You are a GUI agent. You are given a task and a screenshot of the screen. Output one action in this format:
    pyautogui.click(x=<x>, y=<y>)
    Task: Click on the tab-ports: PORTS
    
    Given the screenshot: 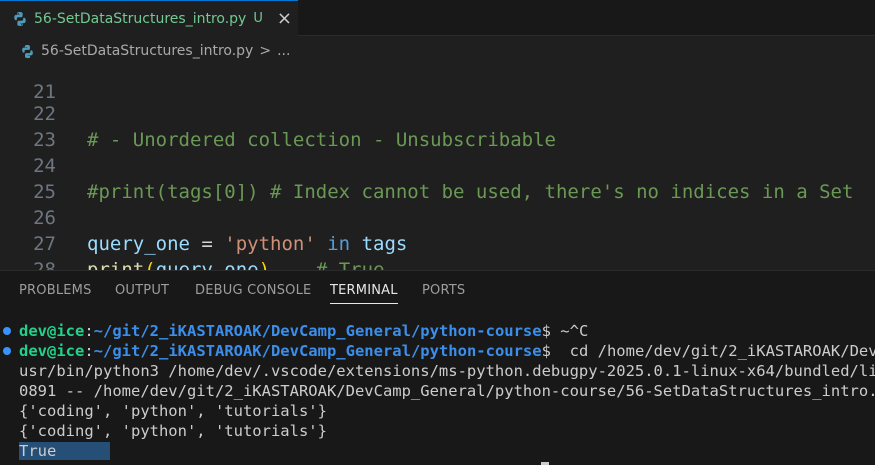 What is the action you would take?
    pyautogui.click(x=443, y=290)
    